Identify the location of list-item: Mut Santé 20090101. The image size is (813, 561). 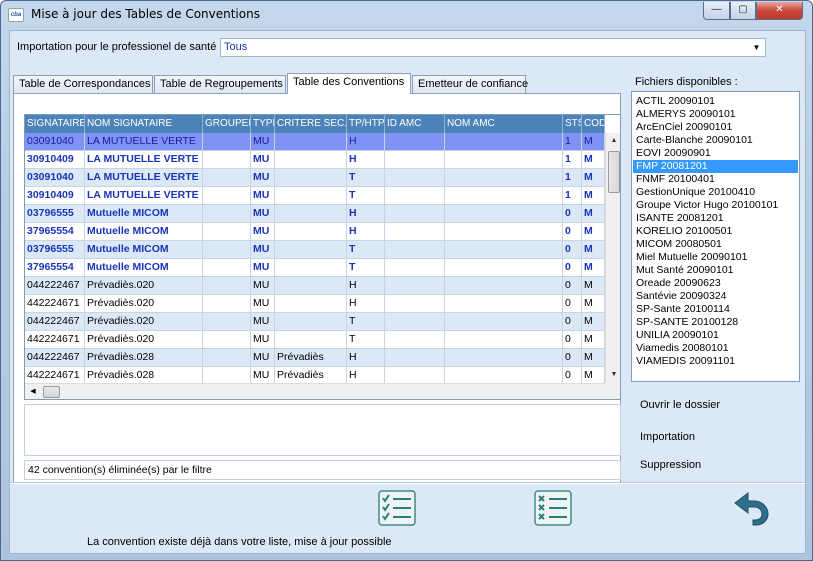
(715, 270).